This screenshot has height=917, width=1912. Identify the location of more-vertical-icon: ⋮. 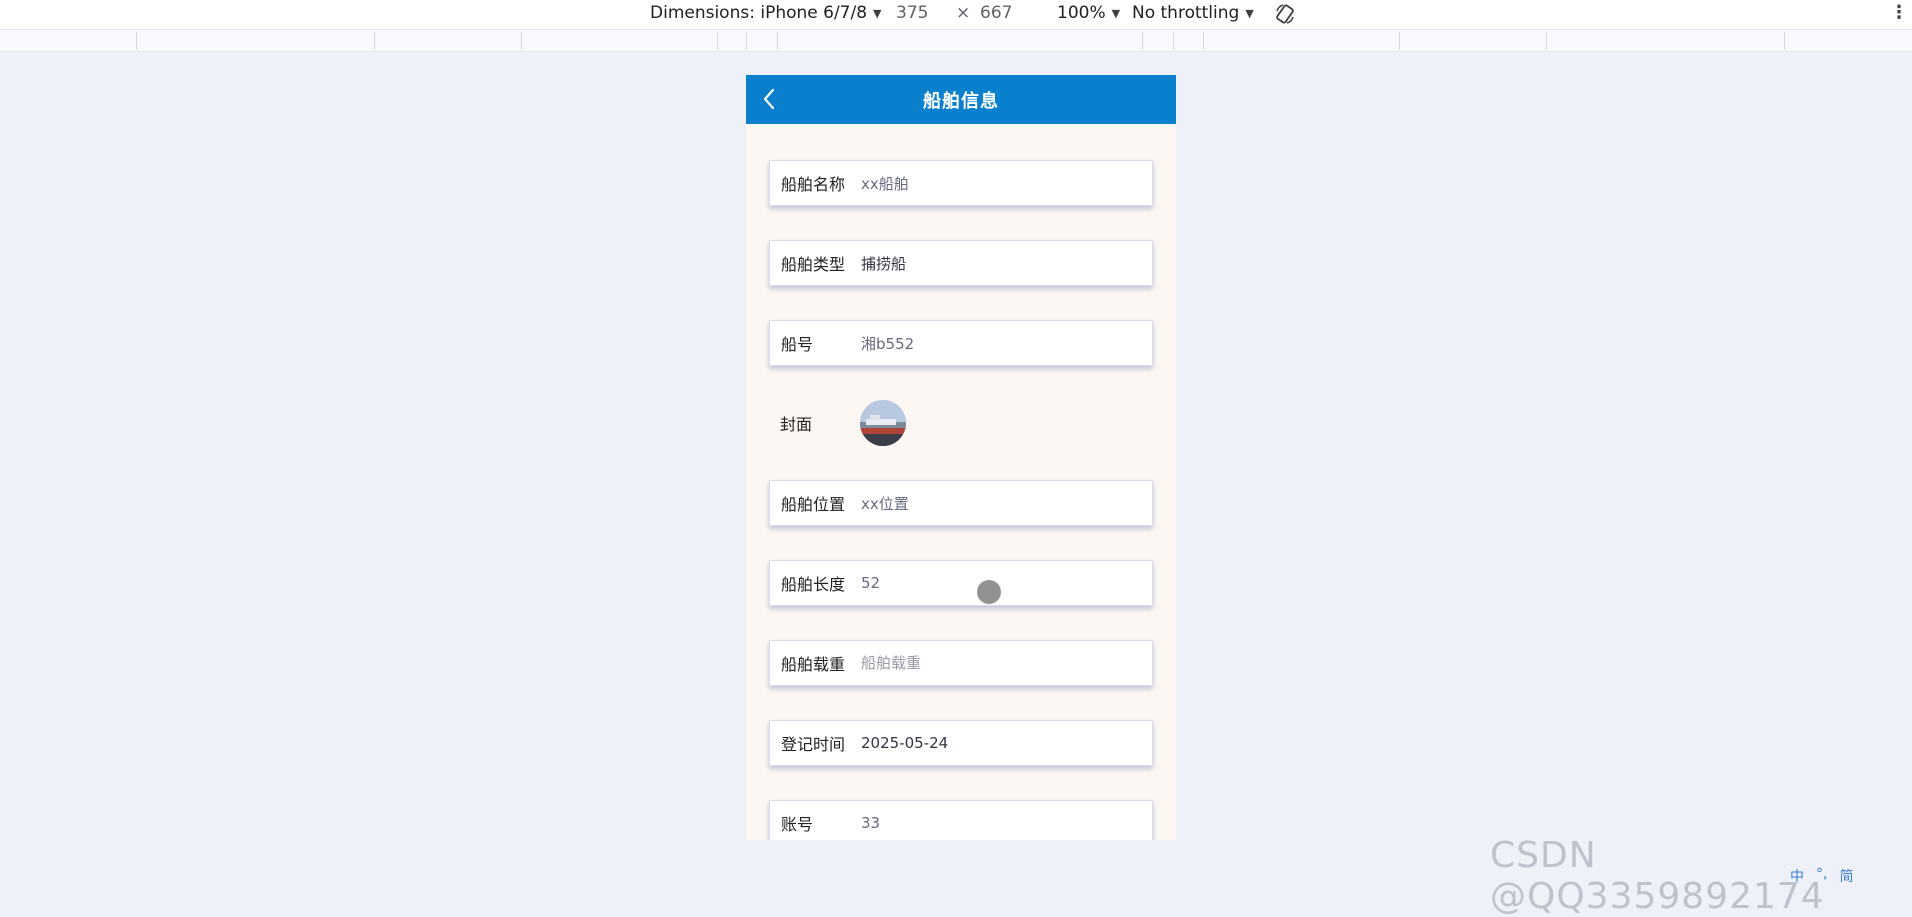
(1899, 12).